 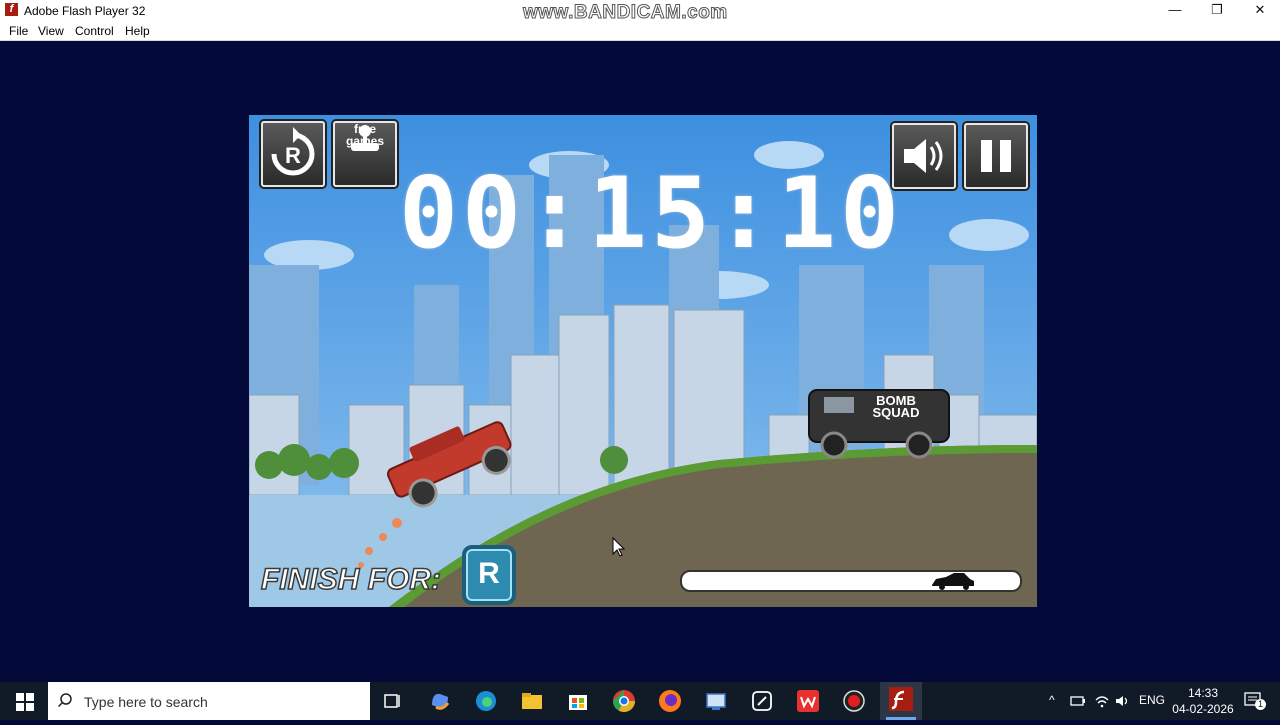 What do you see at coordinates (11, 9) in the screenshot?
I see `flash-player-app-icon: f` at bounding box center [11, 9].